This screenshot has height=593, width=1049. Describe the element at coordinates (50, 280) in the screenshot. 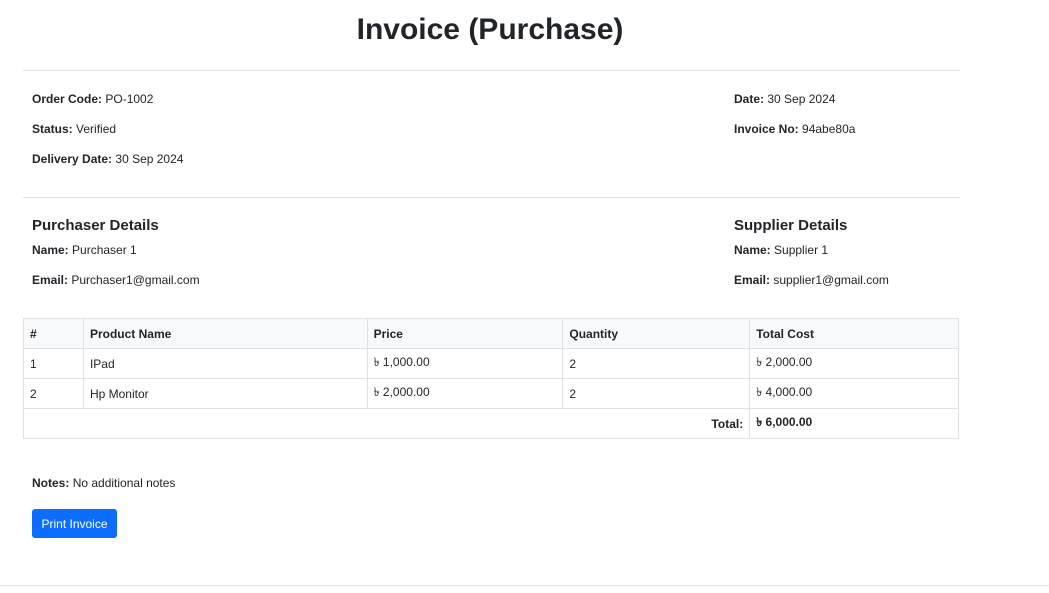

I see `purchaser-email-label: Email:` at that location.